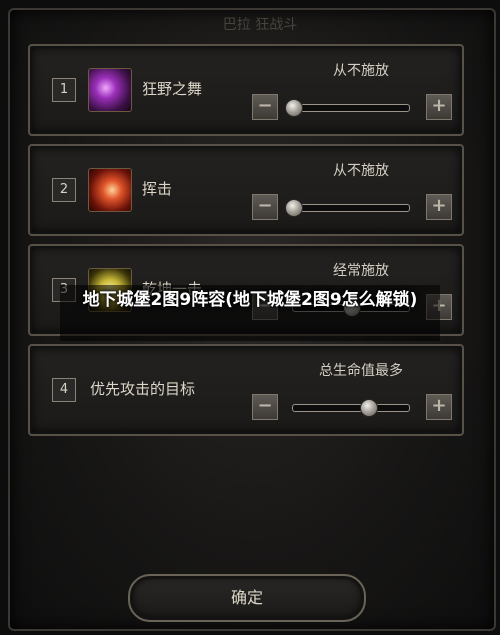 This screenshot has width=500, height=635. What do you see at coordinates (246, 190) in the screenshot?
I see `tactic-row-2: 2 挥击 从不施放 − +` at bounding box center [246, 190].